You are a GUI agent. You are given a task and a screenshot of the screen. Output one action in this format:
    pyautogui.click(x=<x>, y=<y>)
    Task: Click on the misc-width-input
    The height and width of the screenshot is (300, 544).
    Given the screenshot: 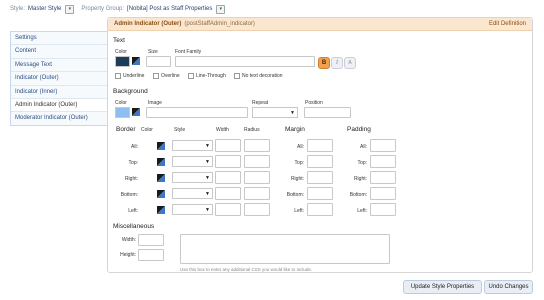 What is the action you would take?
    pyautogui.click(x=151, y=240)
    